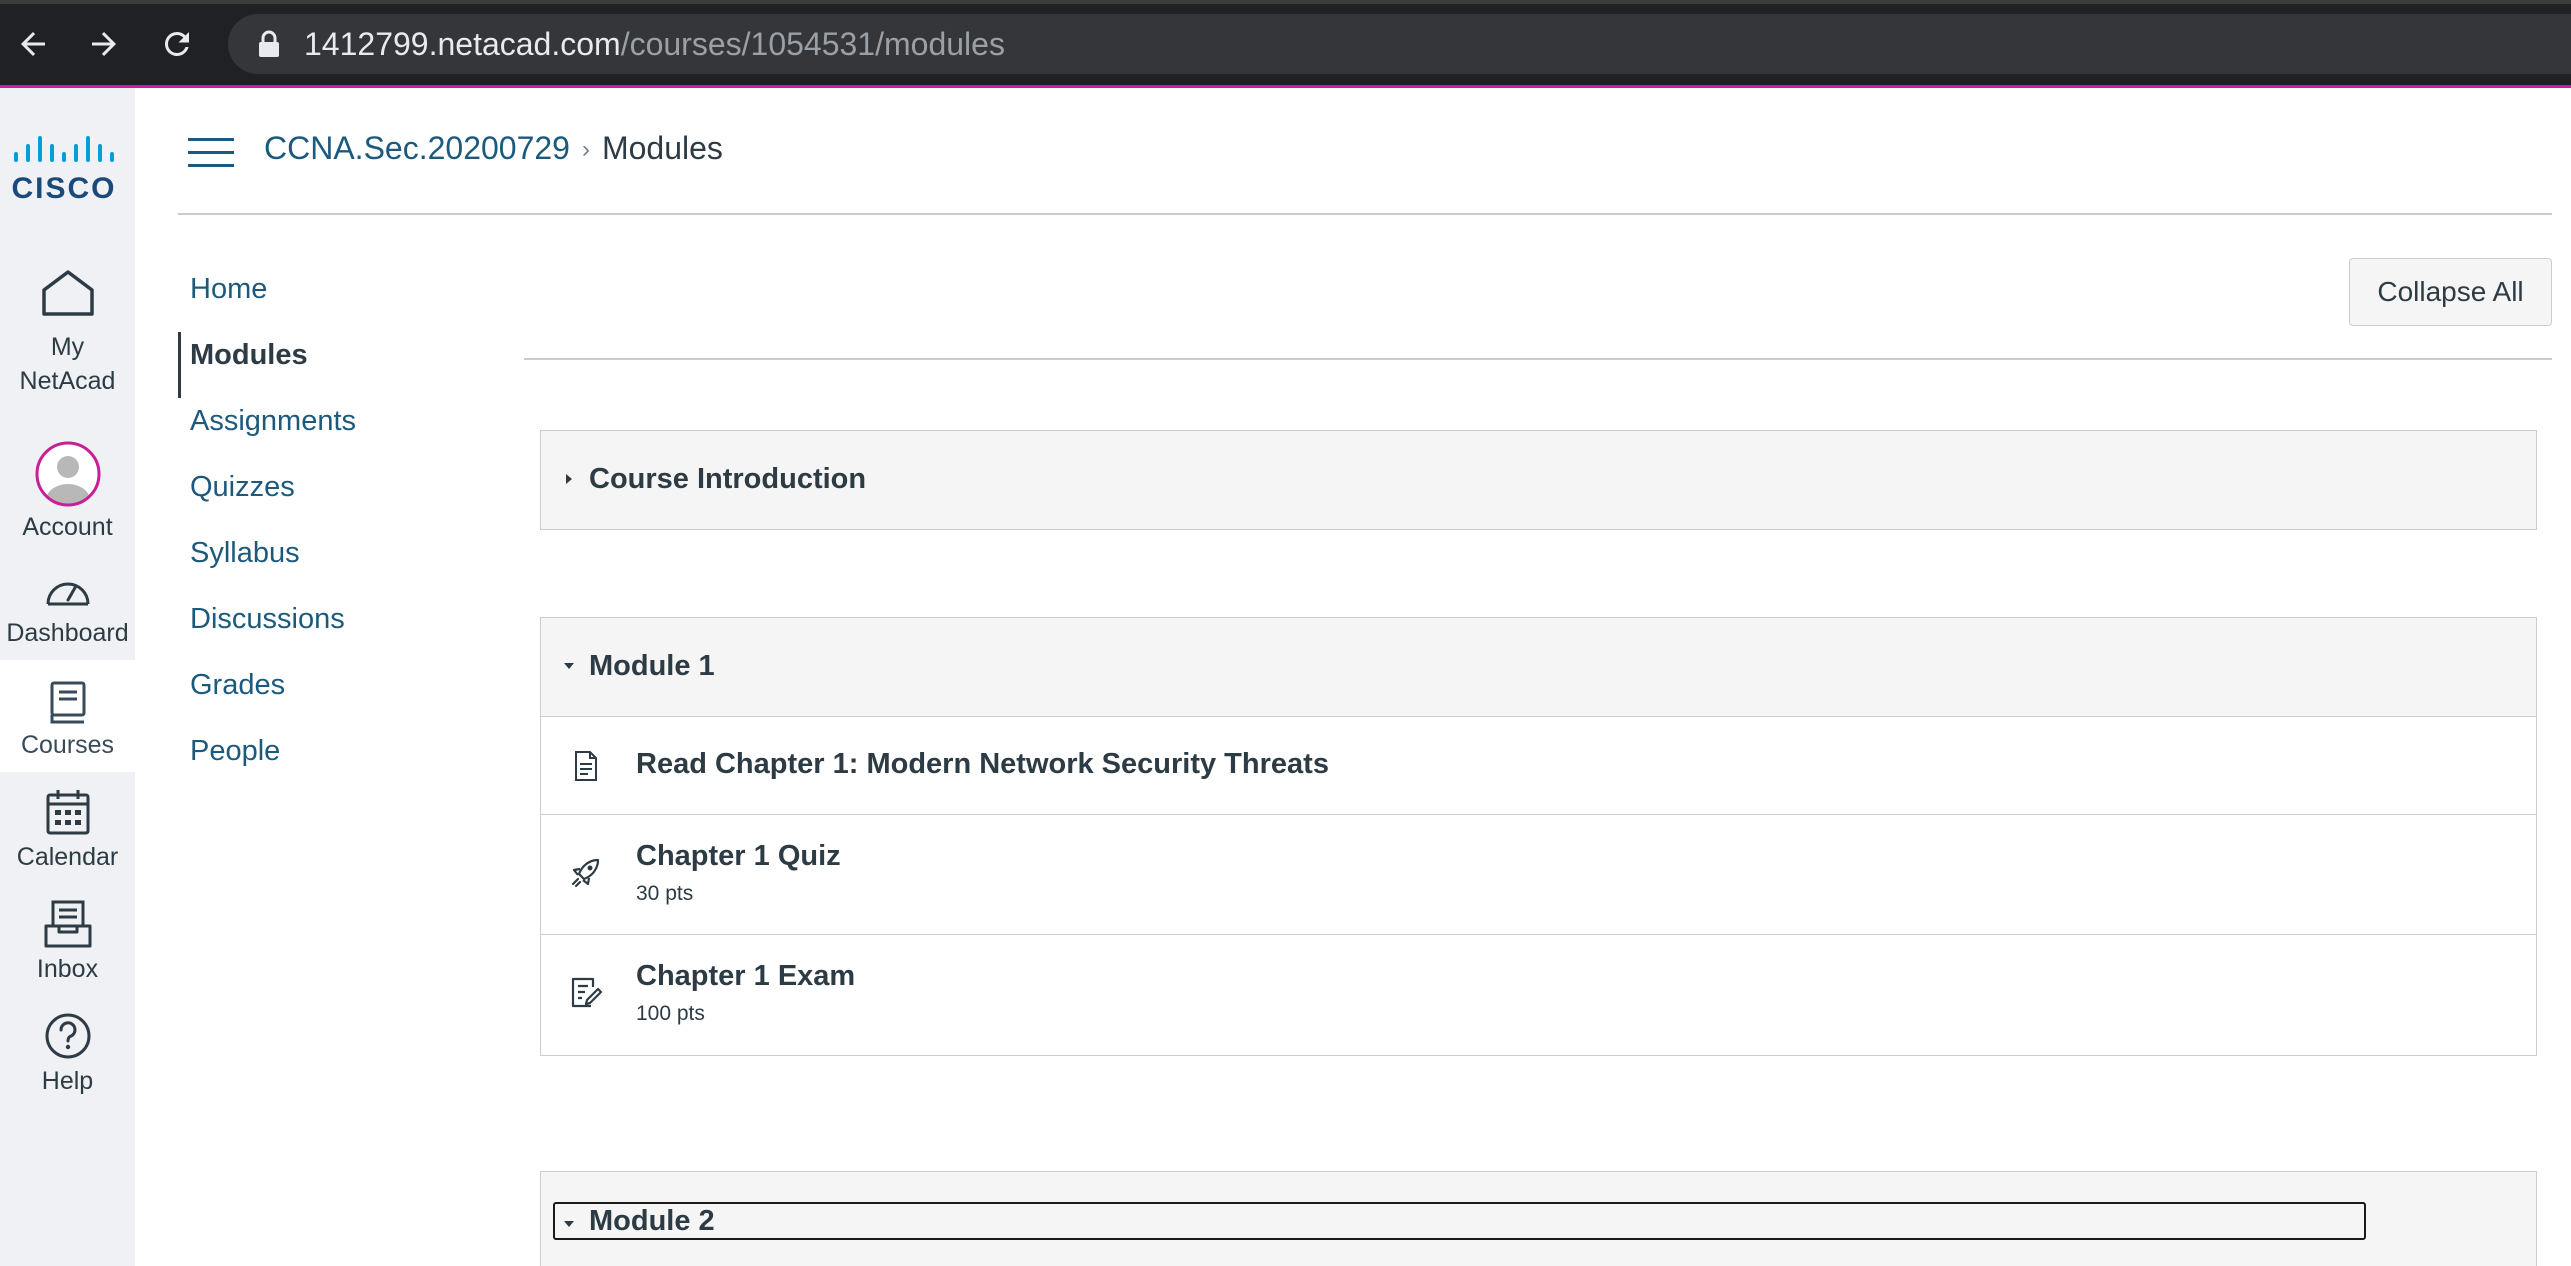  What do you see at coordinates (585, 873) in the screenshot?
I see `rocket-icon` at bounding box center [585, 873].